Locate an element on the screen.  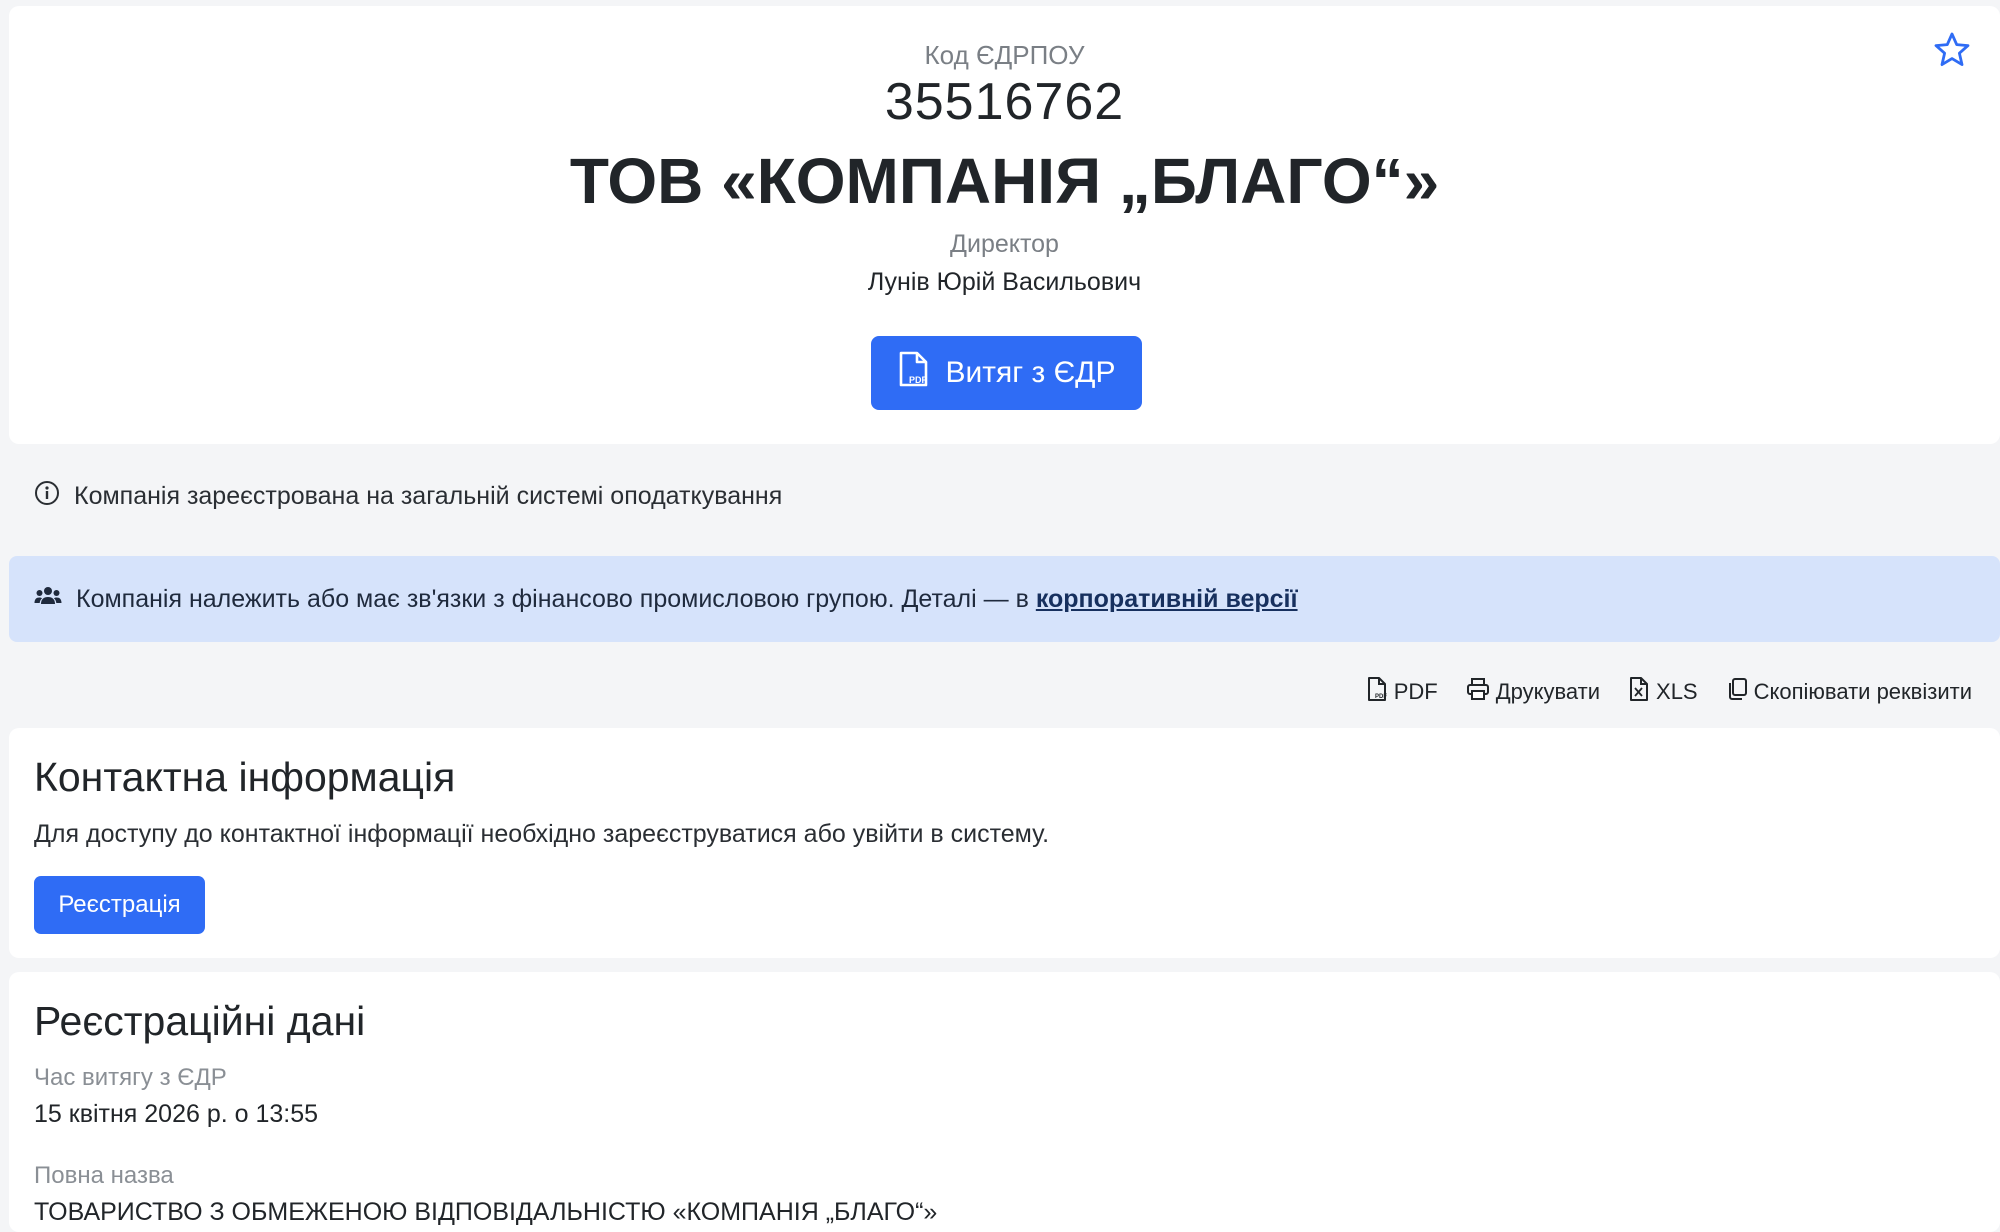
contact-info-title: Контактна інформація is located at coordinates (245, 777).